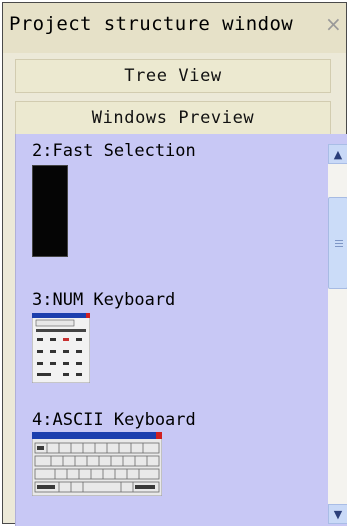  I want to click on vertical-scrollbar: ▲ ▼, so click(337, 334).